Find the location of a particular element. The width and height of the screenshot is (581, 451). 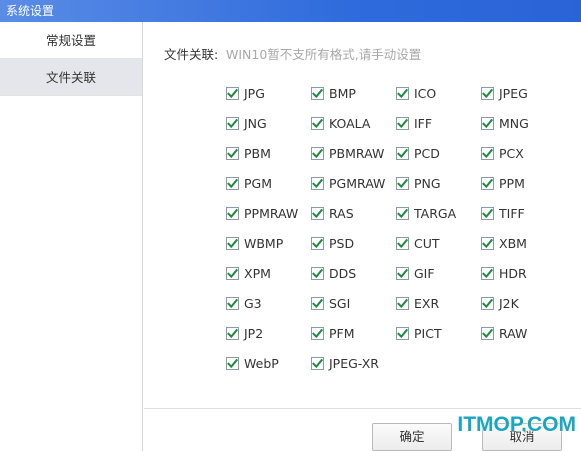

format-label: WebP is located at coordinates (261, 363).